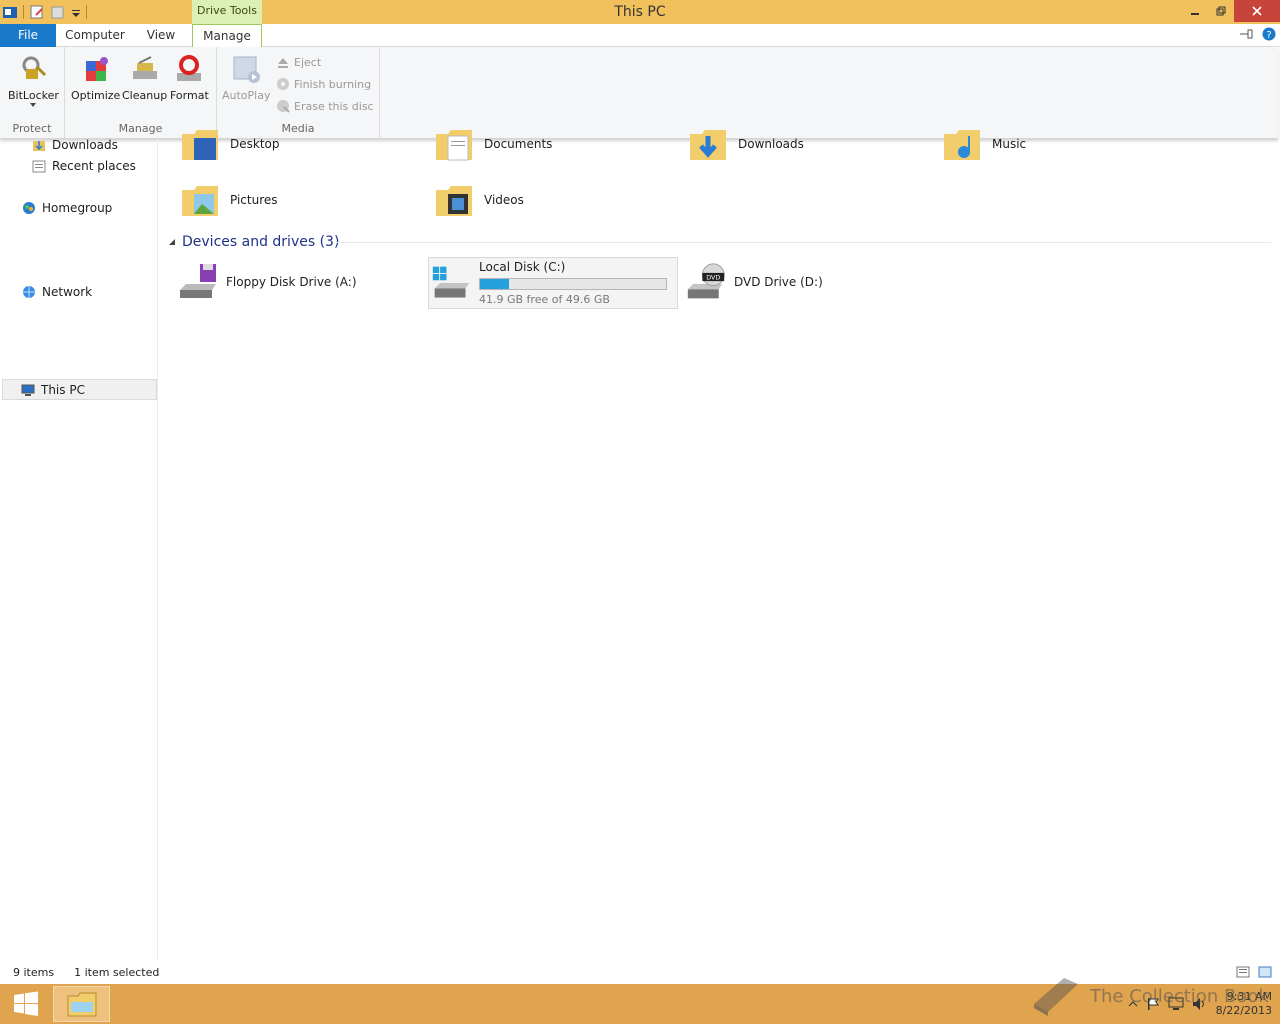 The width and height of the screenshot is (1280, 1024). Describe the element at coordinates (803, 242) in the screenshot. I see `group-divider` at that location.